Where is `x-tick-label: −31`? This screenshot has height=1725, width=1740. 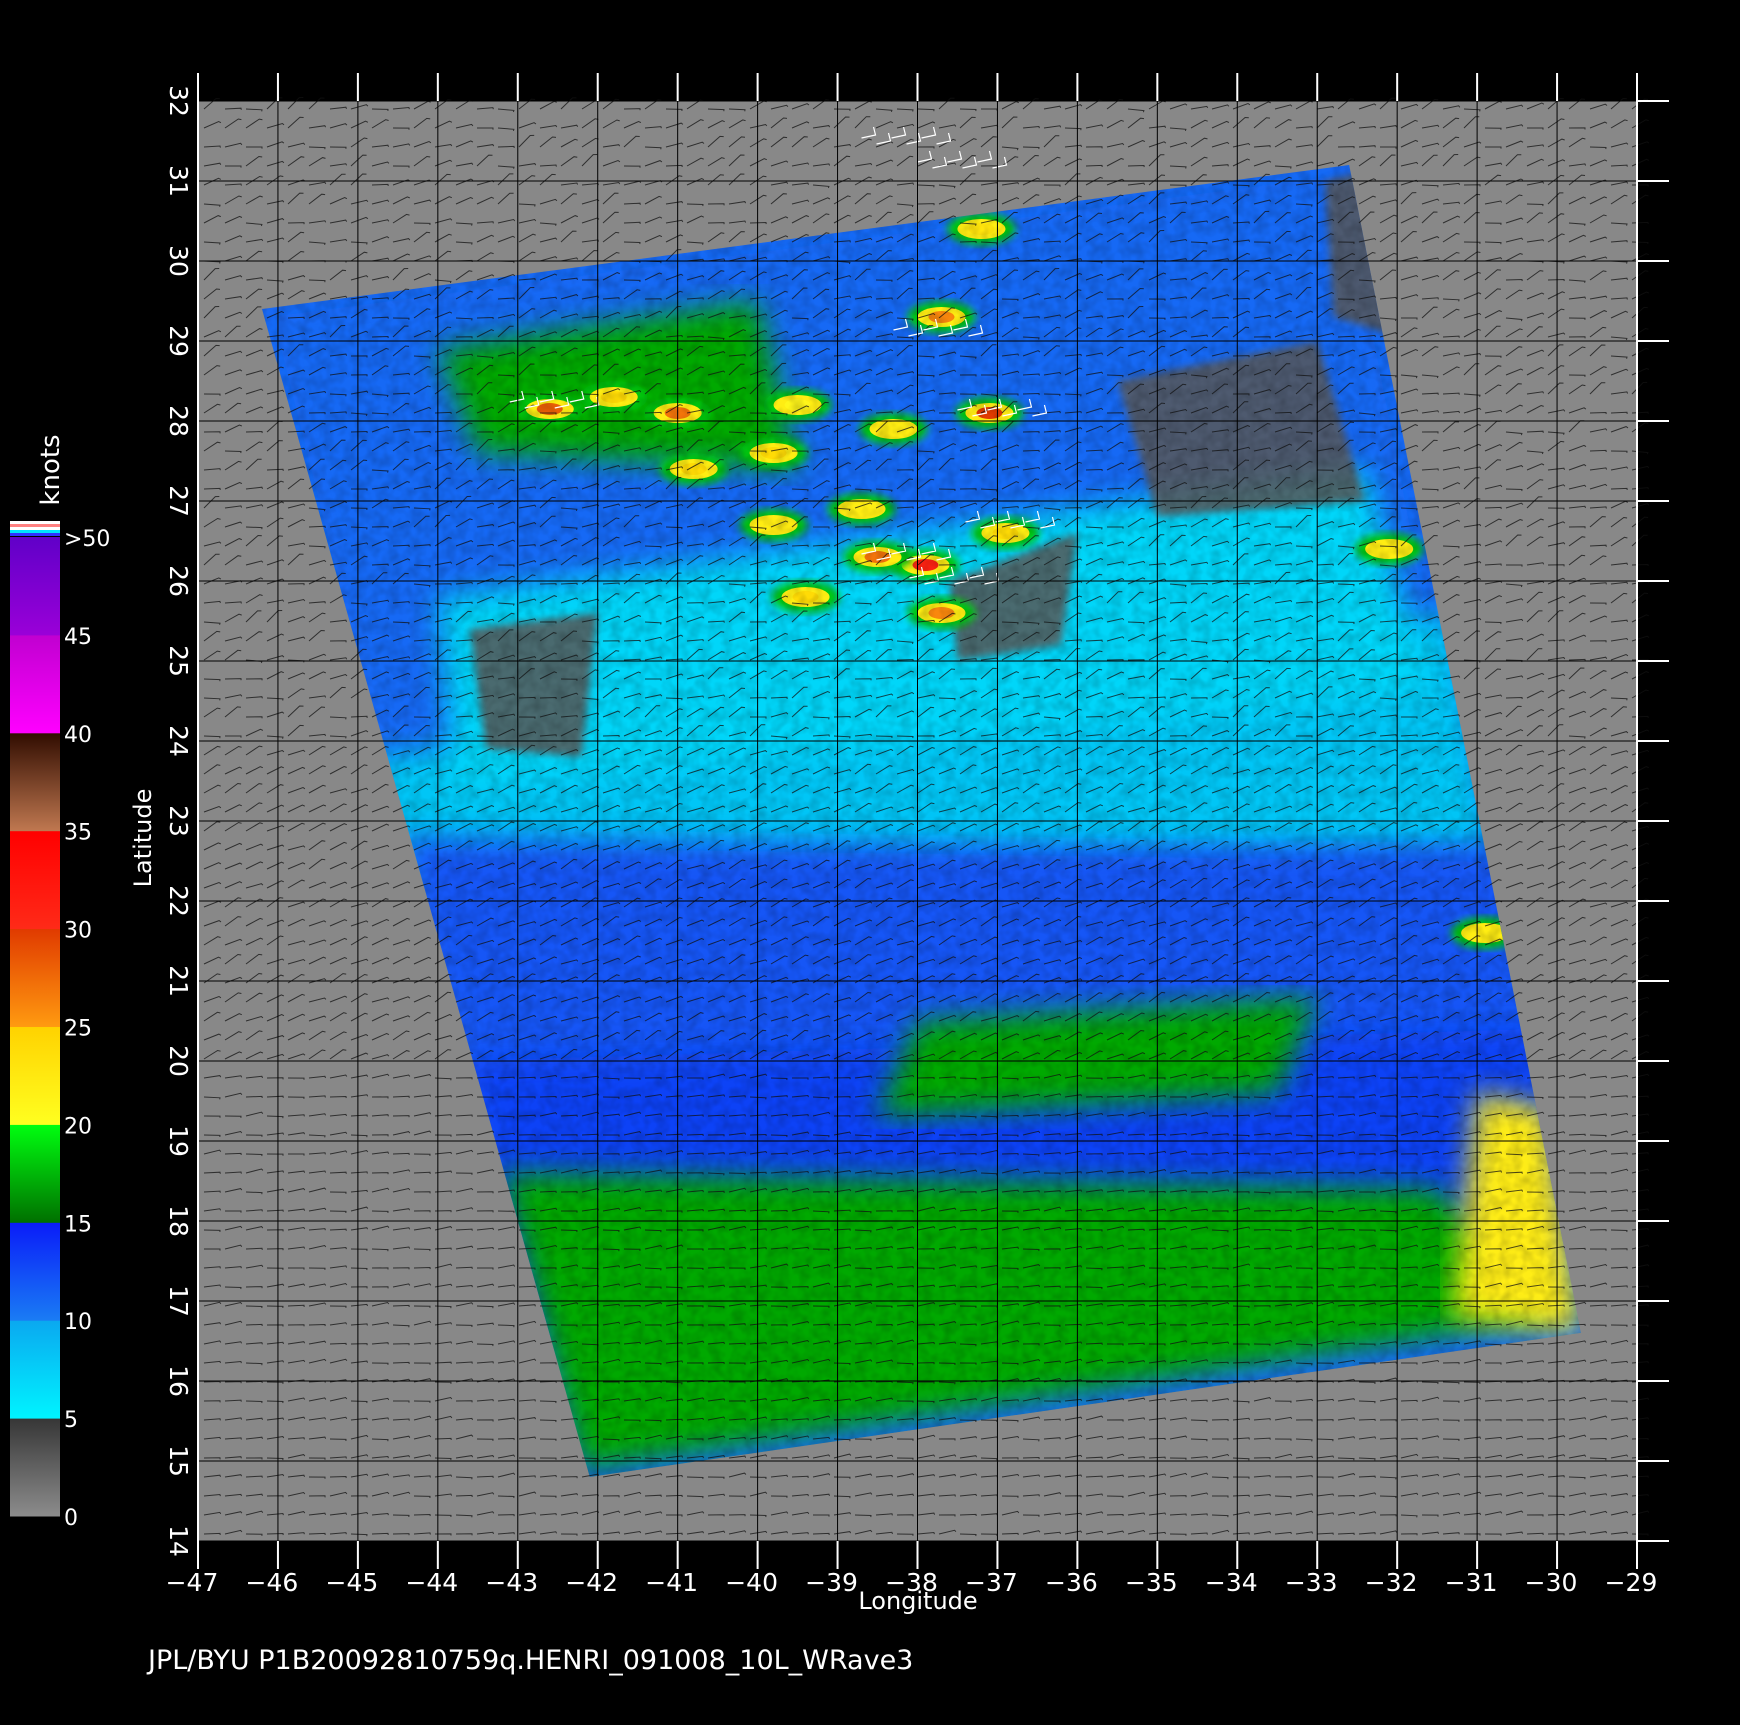 x-tick-label: −31 is located at coordinates (1471, 1582).